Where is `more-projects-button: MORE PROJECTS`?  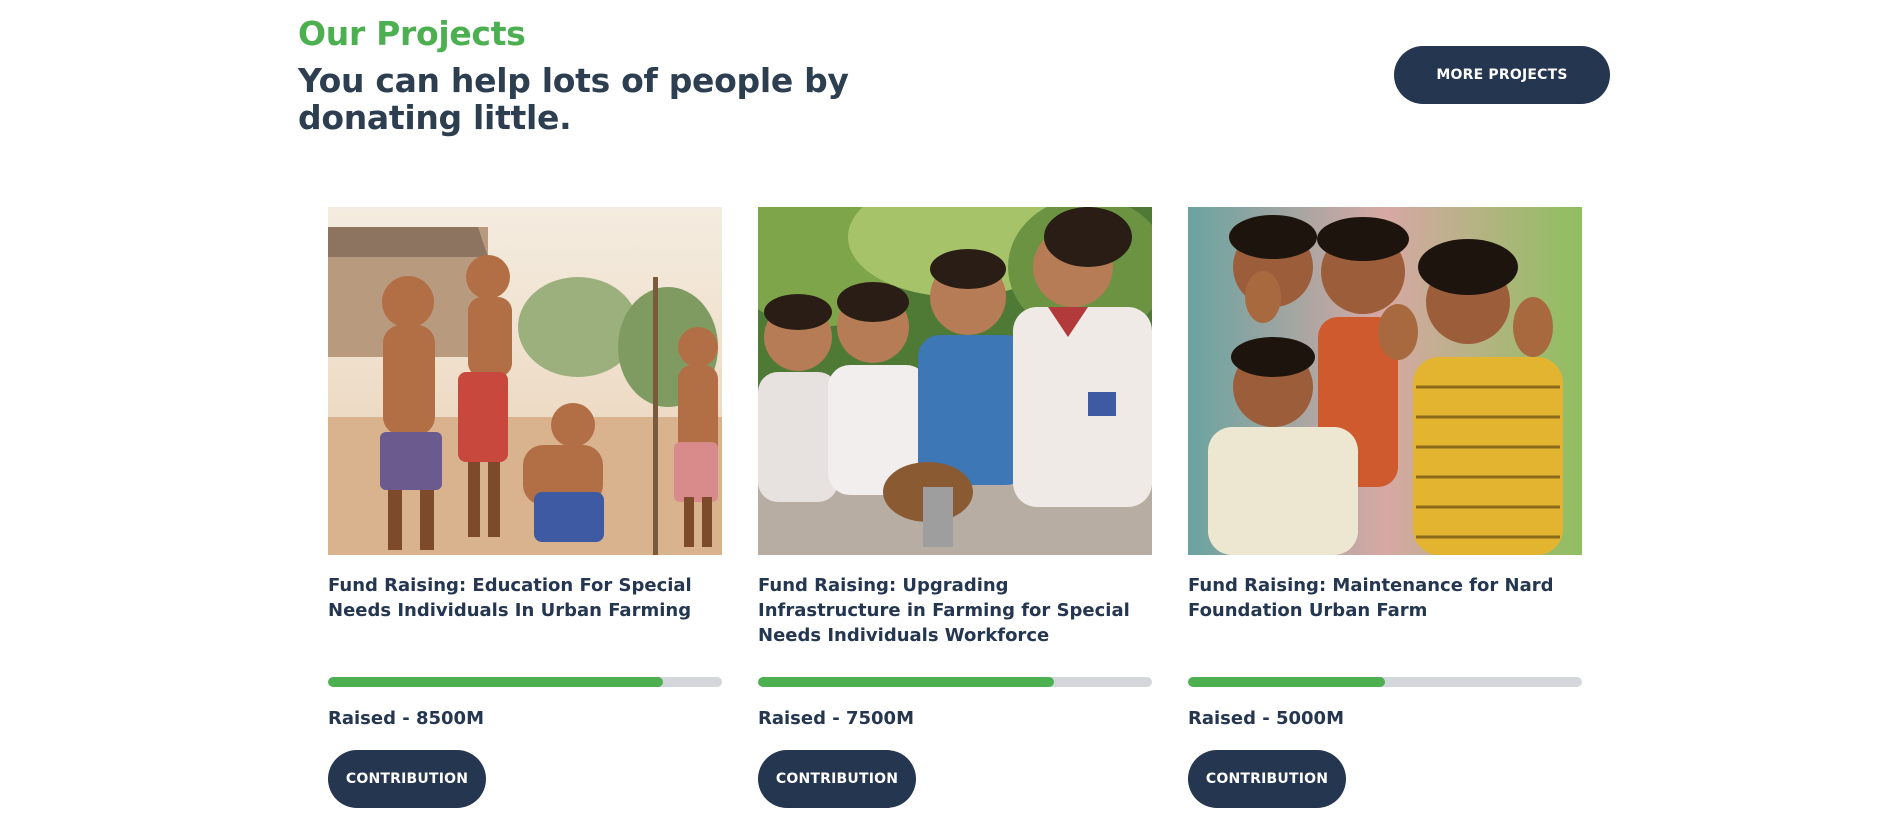 more-projects-button: MORE PROJECTS is located at coordinates (1502, 75).